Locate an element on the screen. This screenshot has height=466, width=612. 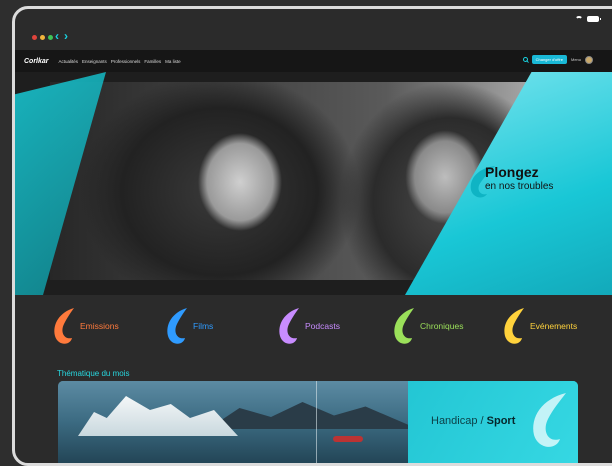
wifi-icon is located at coordinates (579, 19).